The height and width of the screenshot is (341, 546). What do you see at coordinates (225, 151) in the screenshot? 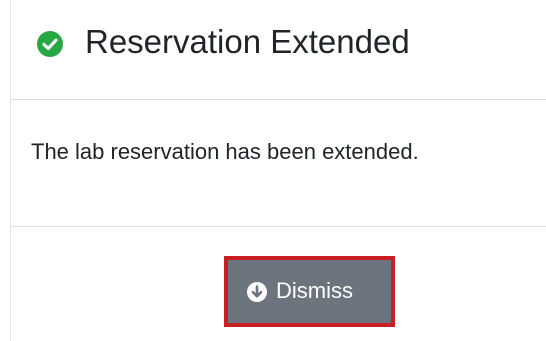
I see `modal-message: The lab reservation has been extended.` at bounding box center [225, 151].